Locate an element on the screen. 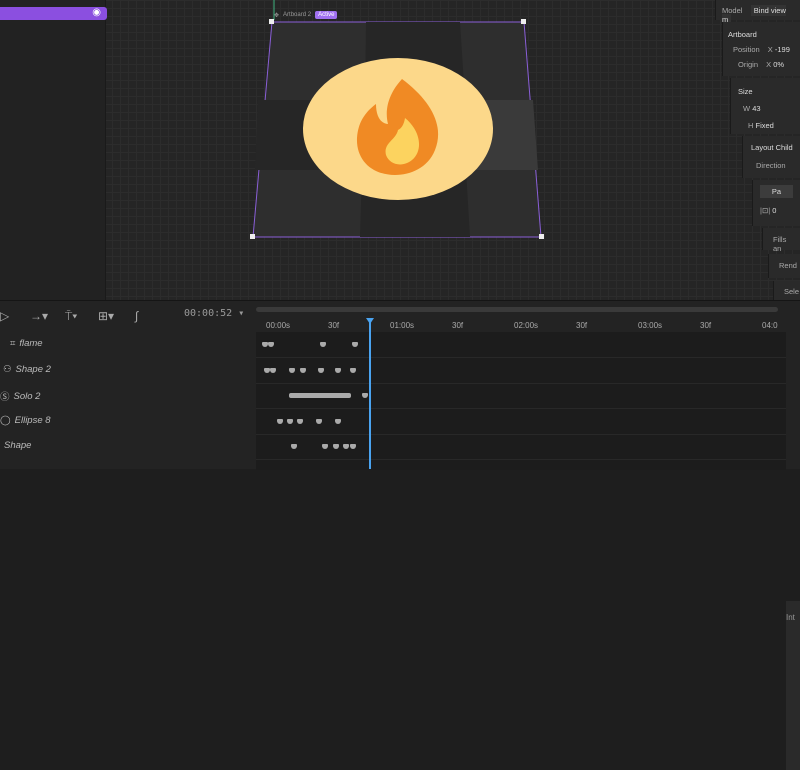 The width and height of the screenshot is (800, 770). layer-row: ⌗ flame is located at coordinates (26, 343).